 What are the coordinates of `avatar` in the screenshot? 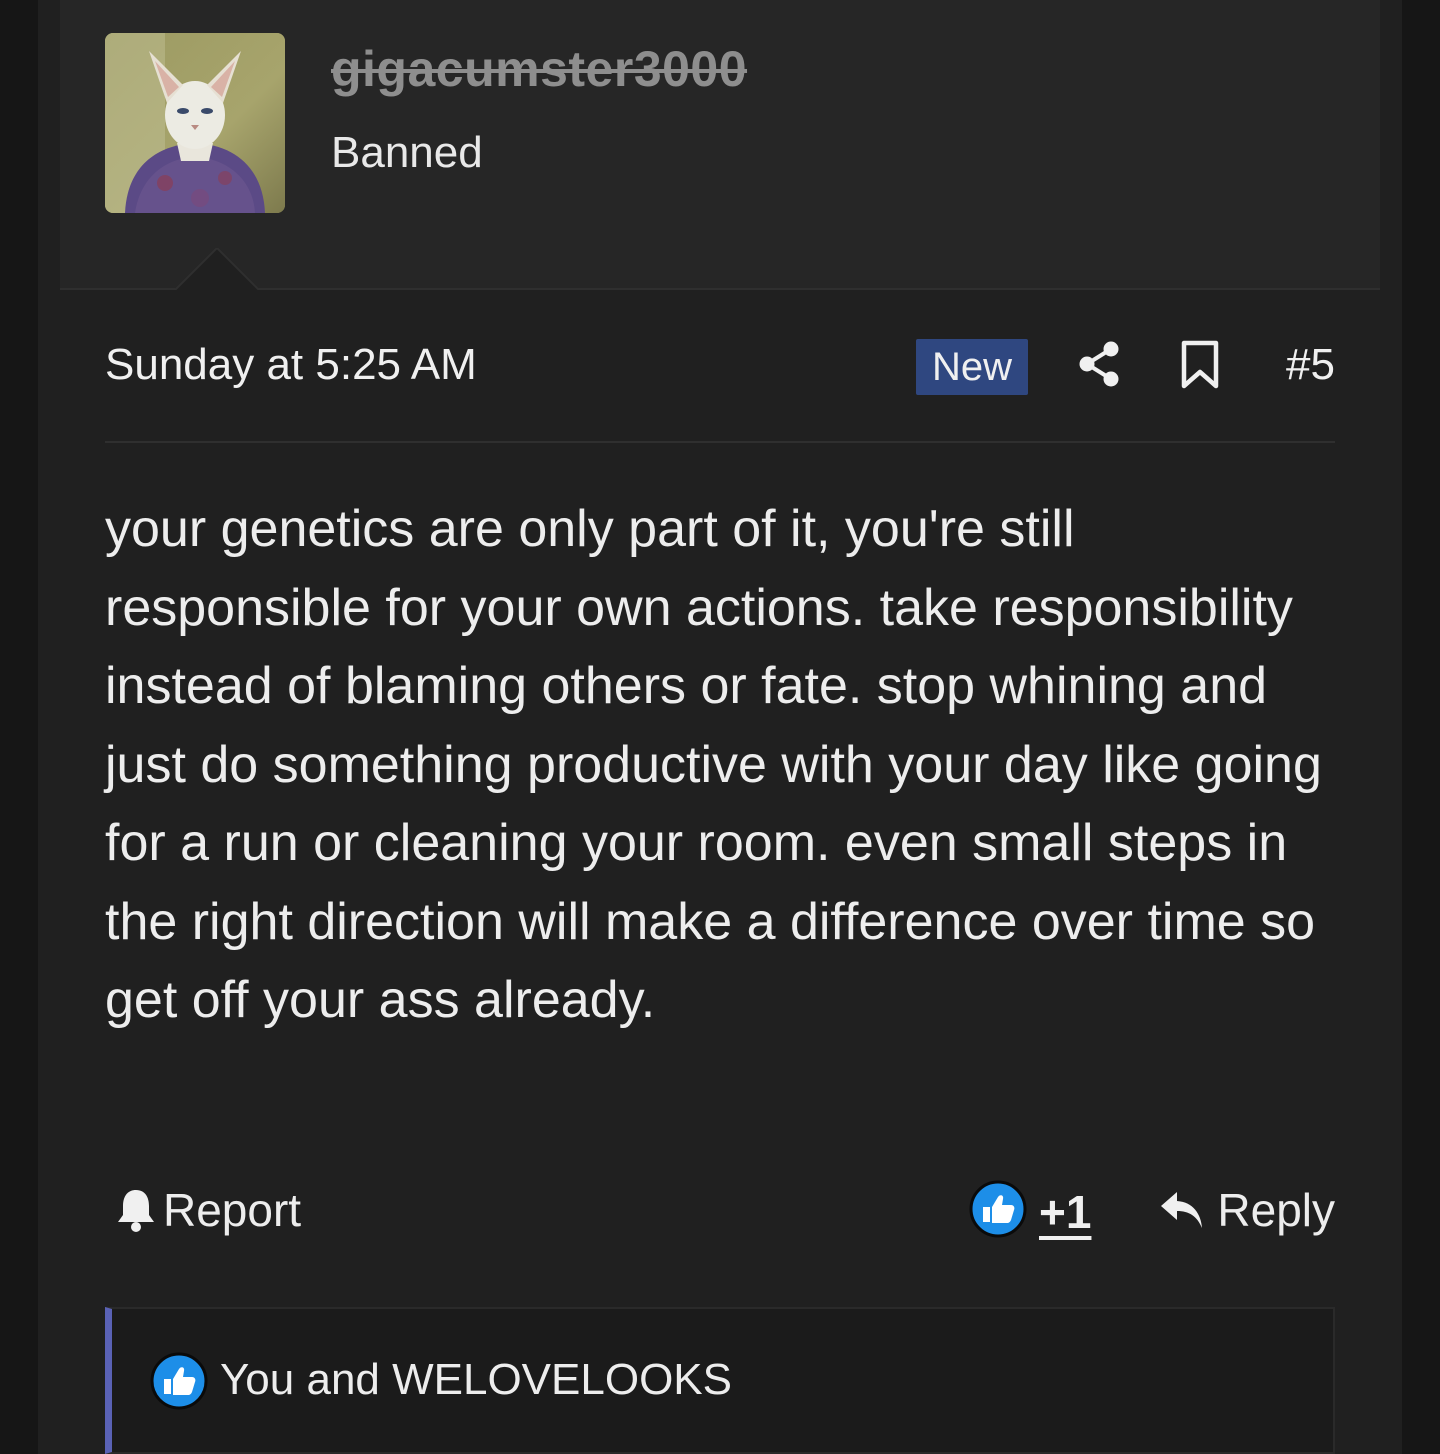 It's located at (195, 123).